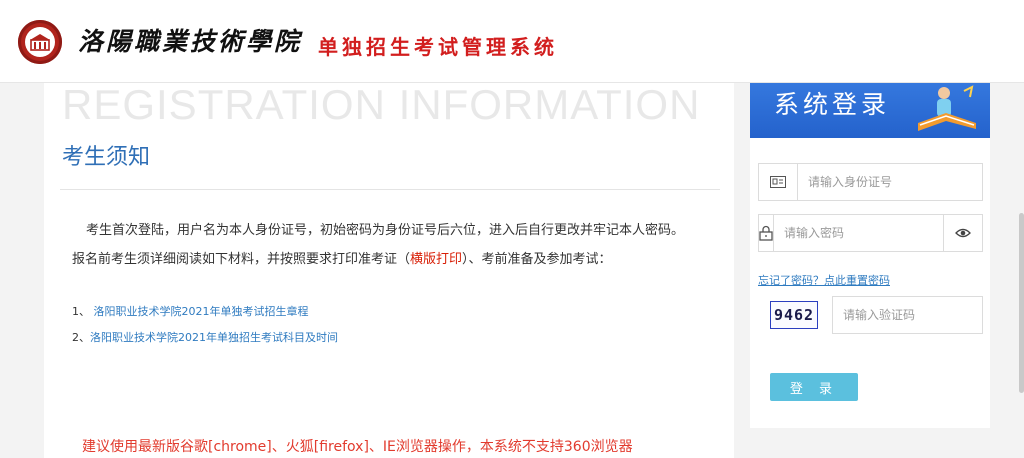  I want to click on document-link-item: 2、洛阳职业技术学院2021年单独招生考试科目及时间, so click(205, 337).